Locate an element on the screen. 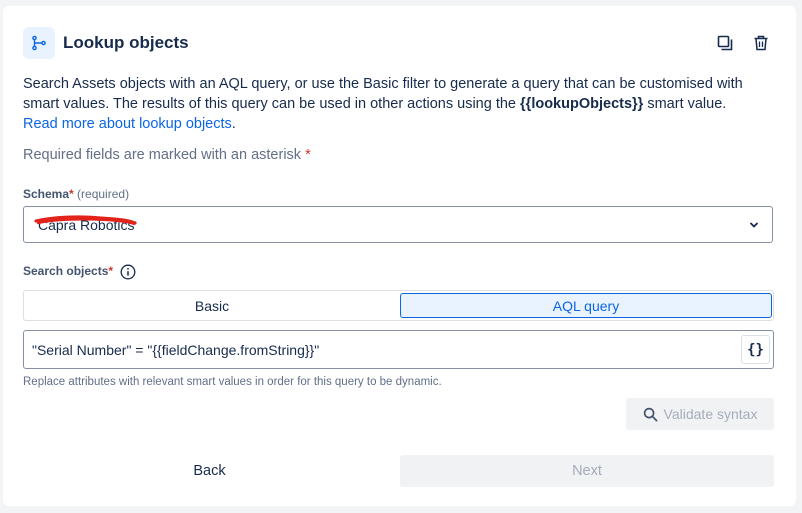 The image size is (802, 513). redaction-scribble is located at coordinates (85, 219).